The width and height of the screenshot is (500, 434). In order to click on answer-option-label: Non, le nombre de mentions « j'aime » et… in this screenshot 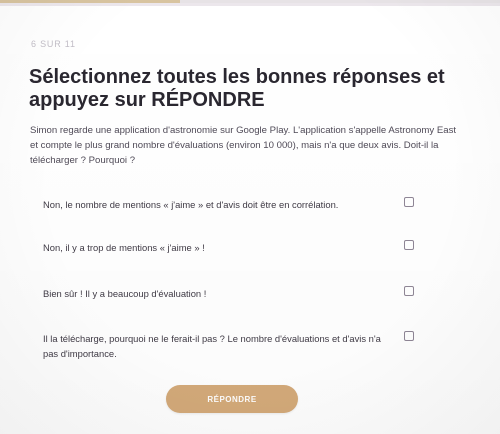, I will do `click(191, 204)`.